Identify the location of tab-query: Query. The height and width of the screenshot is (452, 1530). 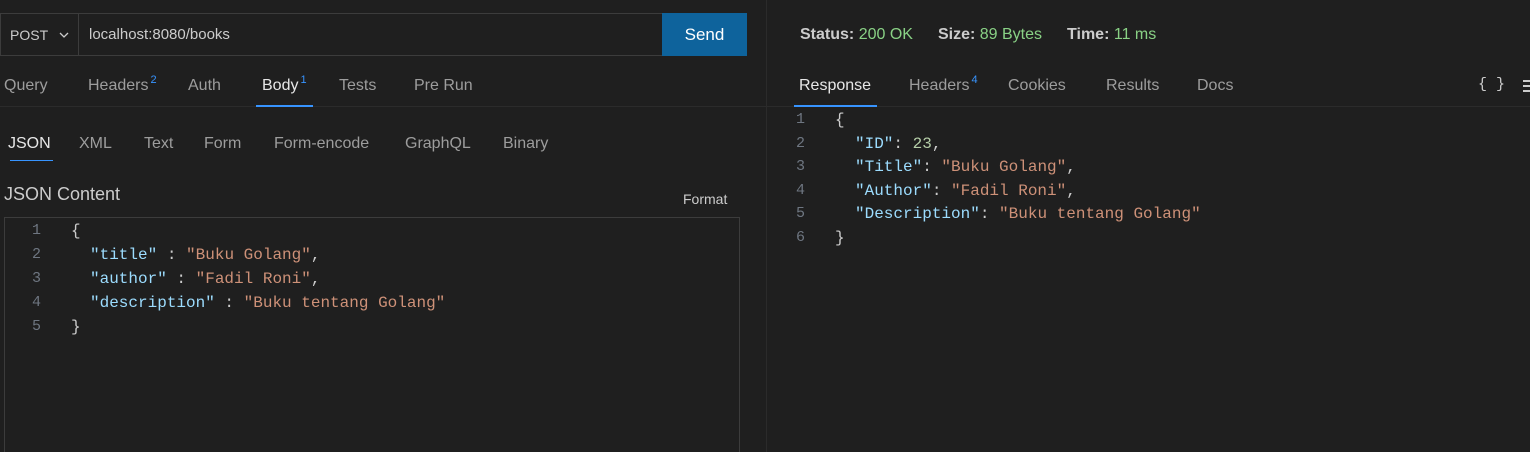
(26, 86).